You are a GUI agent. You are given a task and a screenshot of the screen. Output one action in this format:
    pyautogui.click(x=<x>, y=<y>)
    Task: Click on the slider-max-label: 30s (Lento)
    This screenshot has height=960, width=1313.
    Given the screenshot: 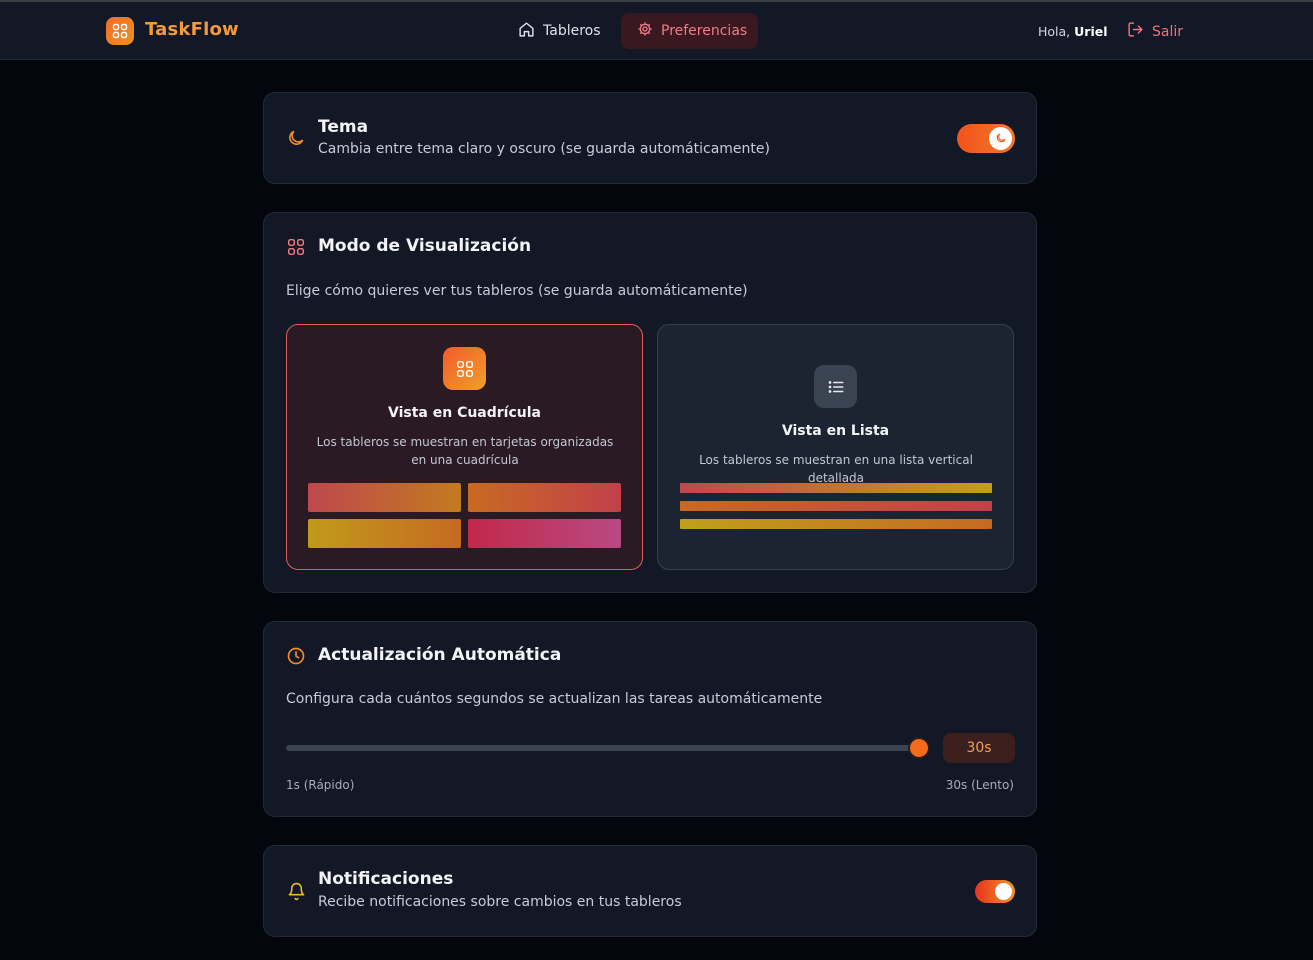 What is the action you would take?
    pyautogui.click(x=979, y=785)
    